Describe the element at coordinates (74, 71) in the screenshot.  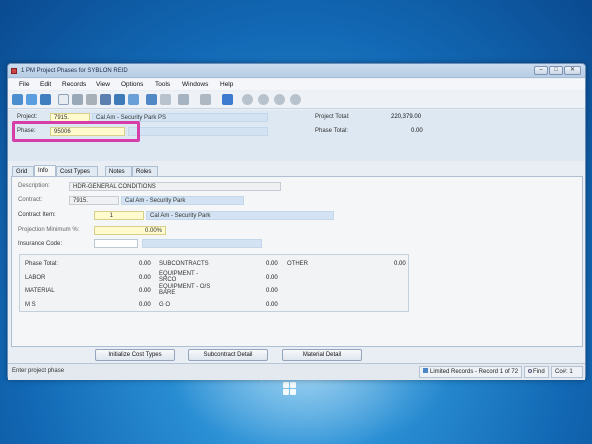
I see `window-title: 1 PM Project Phases for SYBLON REID` at that location.